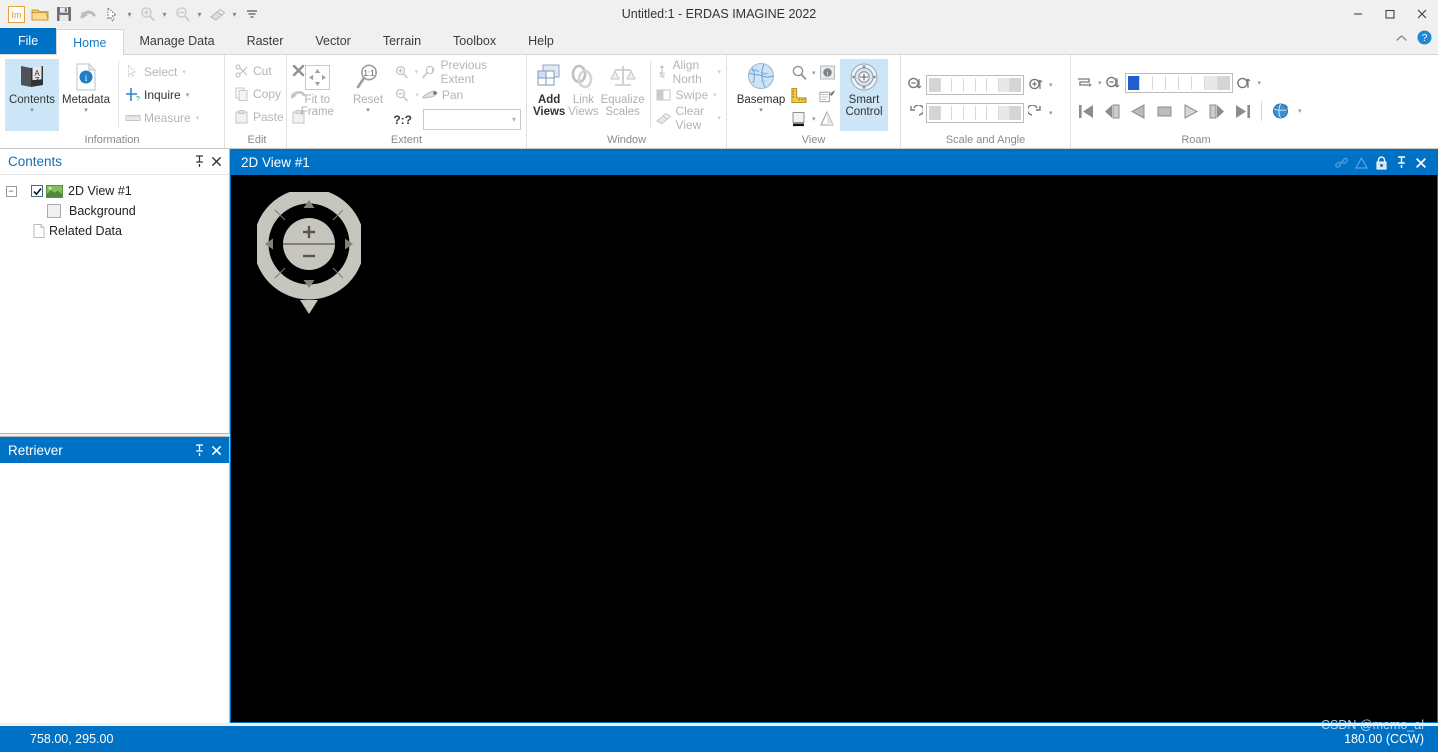 This screenshot has width=1438, height=752. I want to click on triangle-icon, so click(1361, 163).